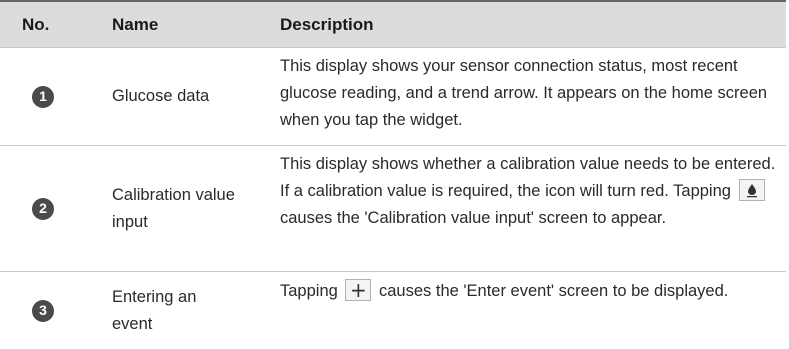 The image size is (789, 349). I want to click on row-name: Entering an event, so click(154, 310).